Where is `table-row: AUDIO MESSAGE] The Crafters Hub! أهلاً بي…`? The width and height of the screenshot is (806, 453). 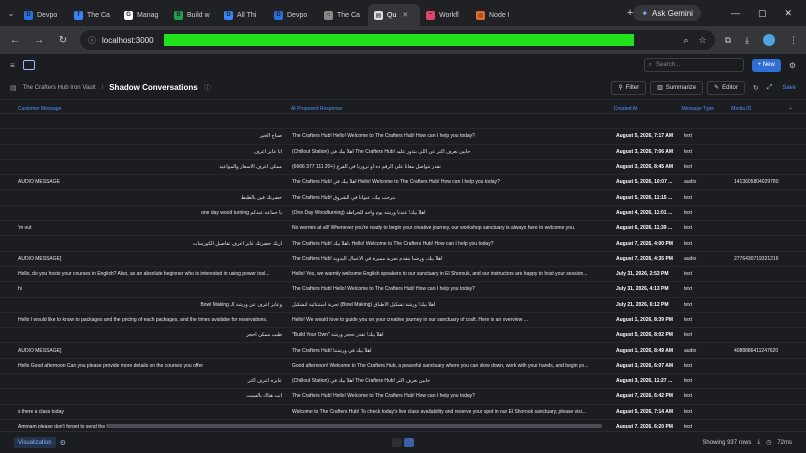
table-row: AUDIO MESSAGE] The Crafters Hub! أهلاً بي… is located at coordinates (403, 351).